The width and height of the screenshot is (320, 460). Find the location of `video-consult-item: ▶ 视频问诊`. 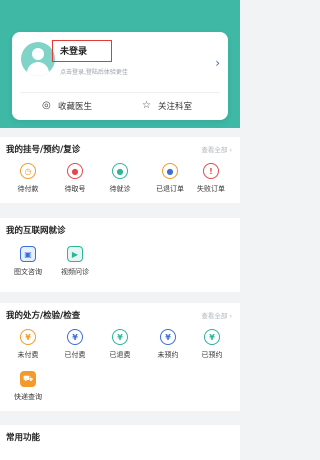

video-consult-item: ▶ 视频问诊 is located at coordinates (75, 261).